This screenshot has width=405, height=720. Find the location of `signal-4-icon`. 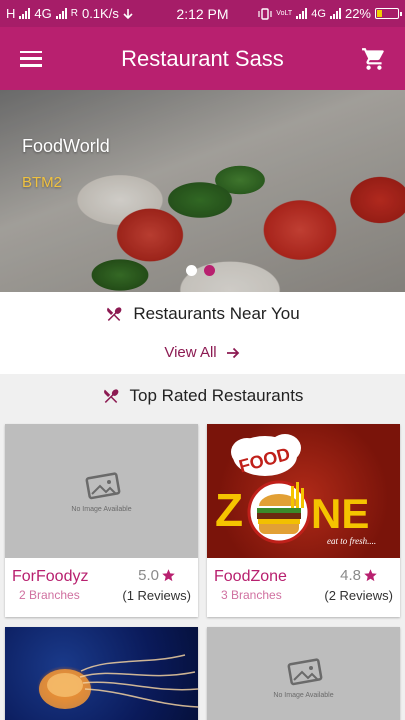

signal-4-icon is located at coordinates (335, 13).